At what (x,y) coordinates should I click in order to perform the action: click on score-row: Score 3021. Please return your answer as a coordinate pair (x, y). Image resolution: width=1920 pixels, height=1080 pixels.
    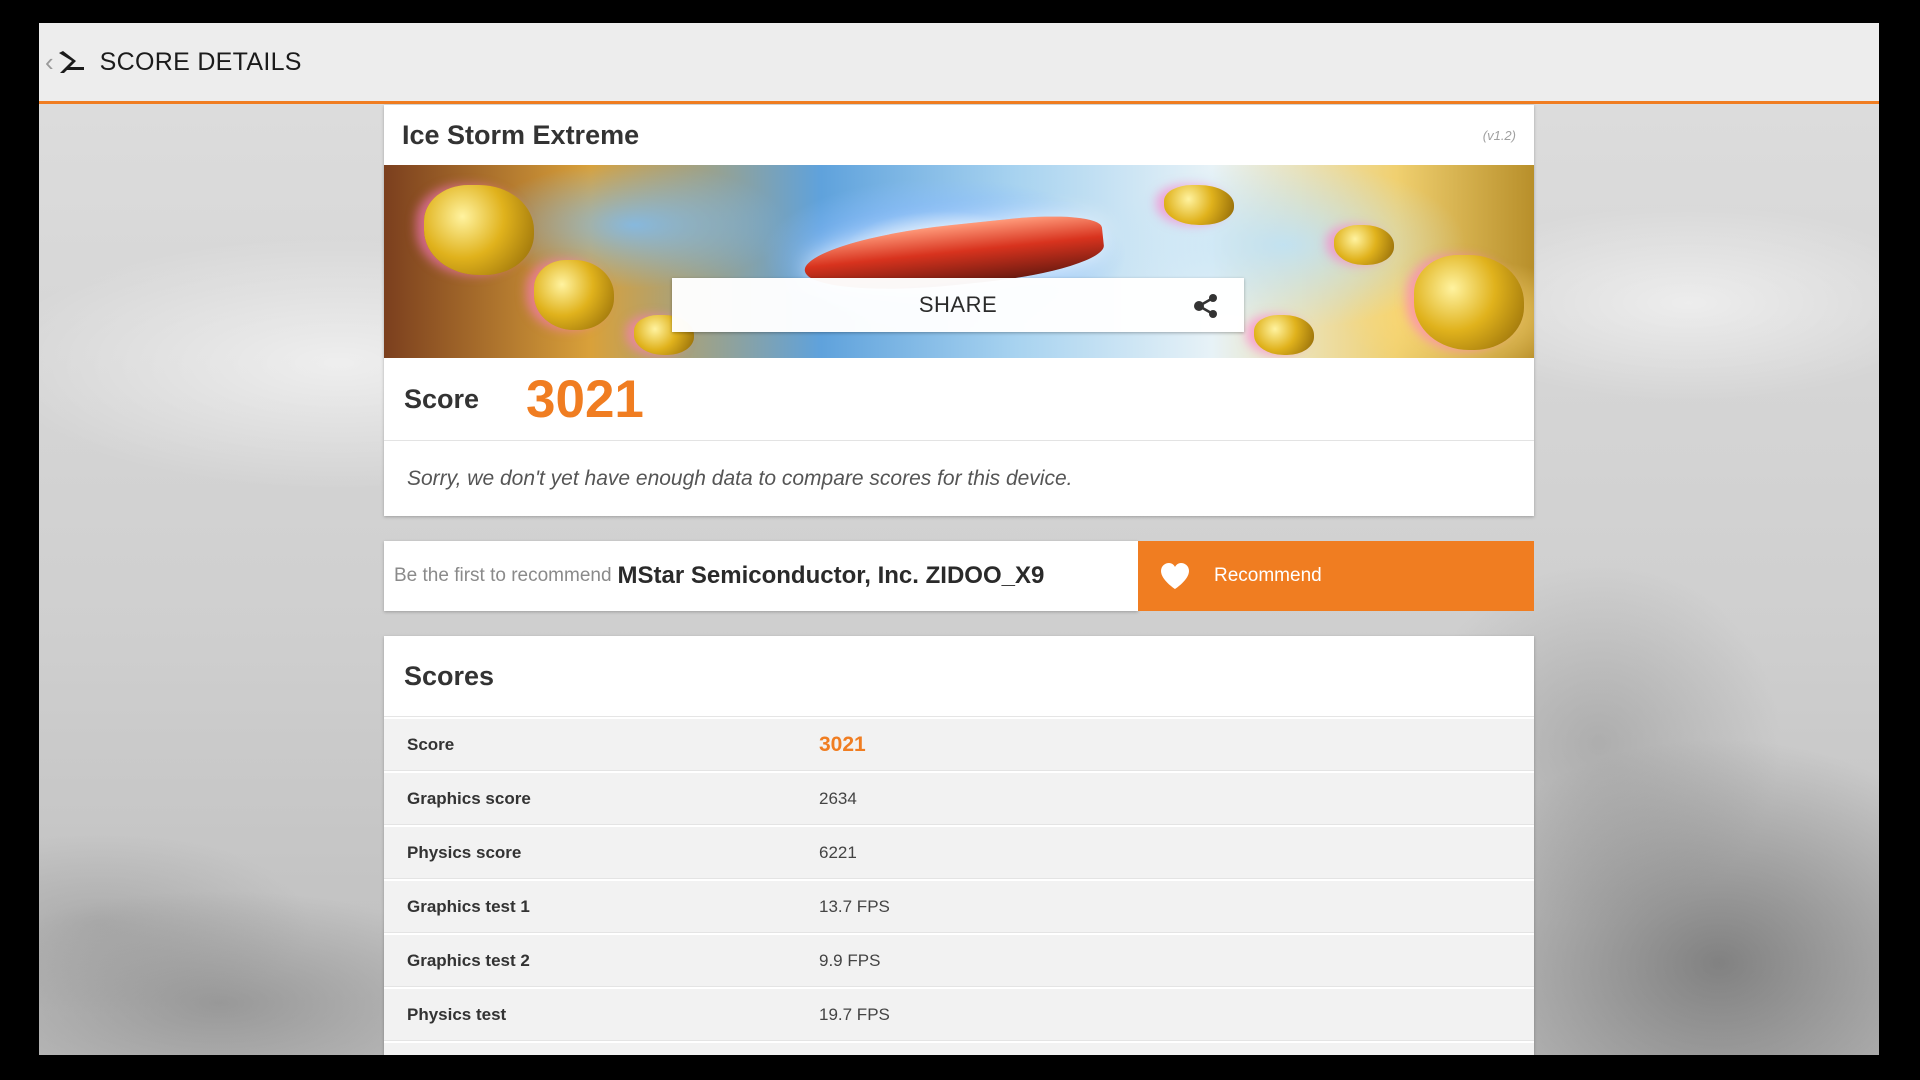
    Looking at the image, I should click on (959, 399).